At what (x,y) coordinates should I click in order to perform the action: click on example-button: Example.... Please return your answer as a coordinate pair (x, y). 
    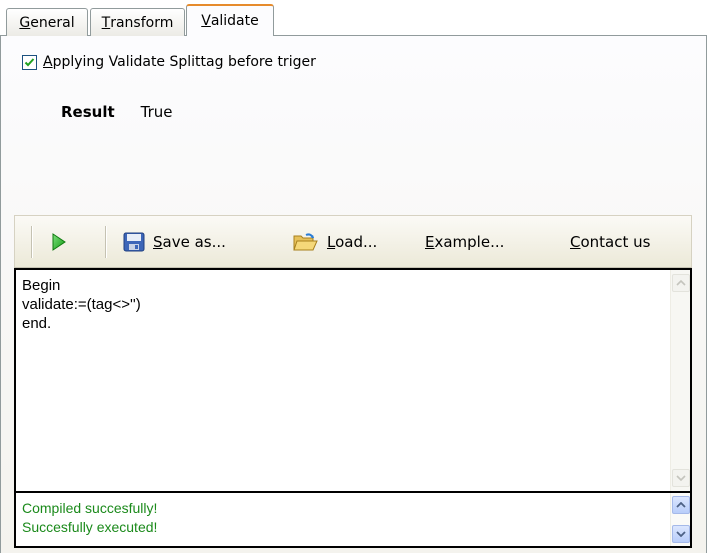
    Looking at the image, I should click on (464, 242).